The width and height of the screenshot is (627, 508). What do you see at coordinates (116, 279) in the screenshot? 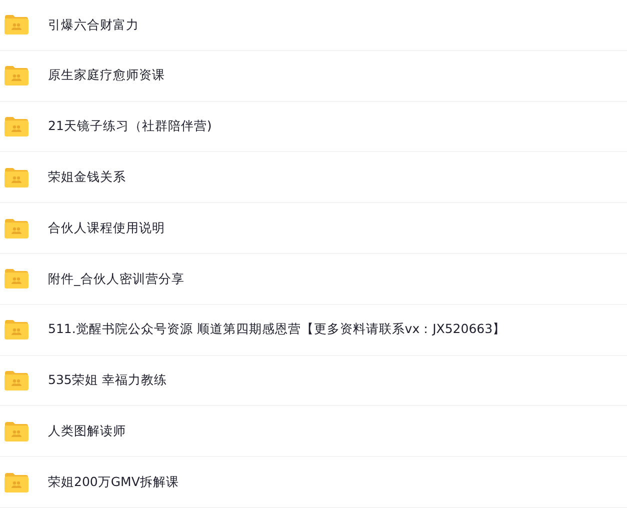
I see `folder-name: 附件_合伙人密训营分享` at bounding box center [116, 279].